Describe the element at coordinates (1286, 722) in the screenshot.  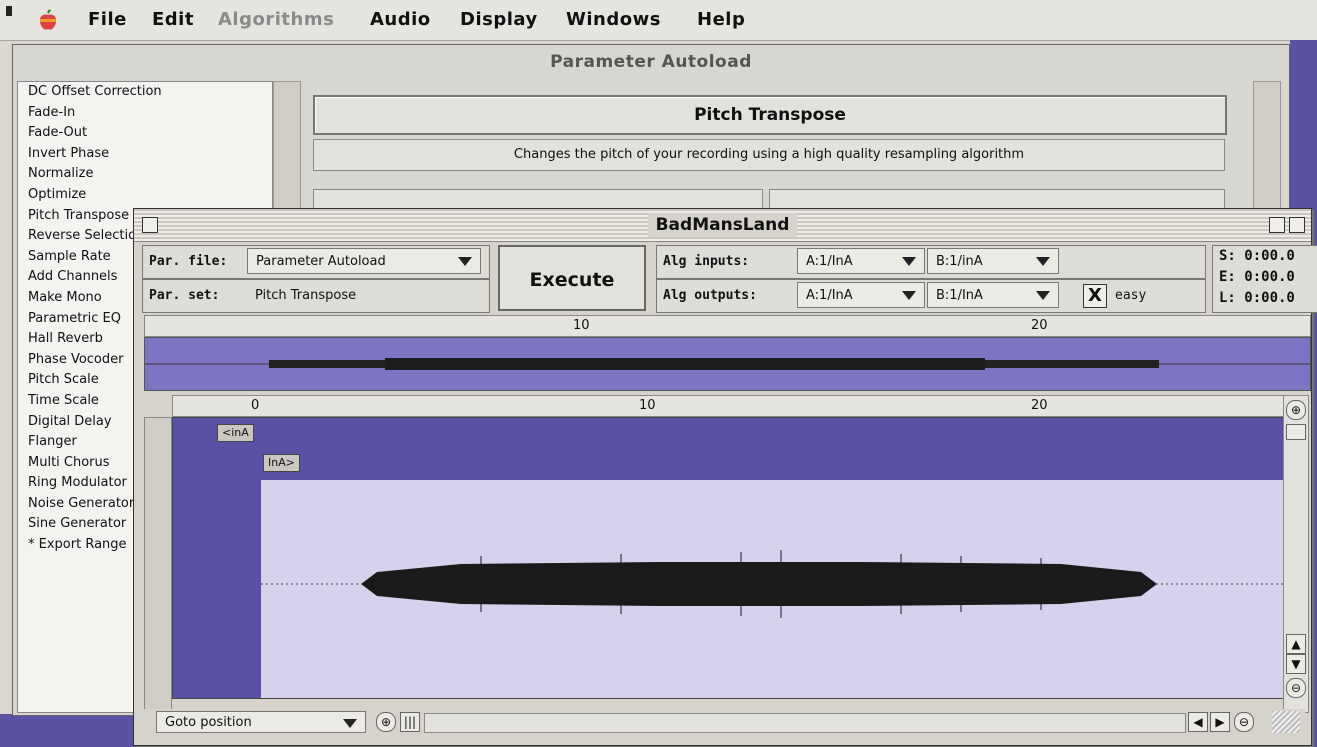
I see `resize-grip-icon` at that location.